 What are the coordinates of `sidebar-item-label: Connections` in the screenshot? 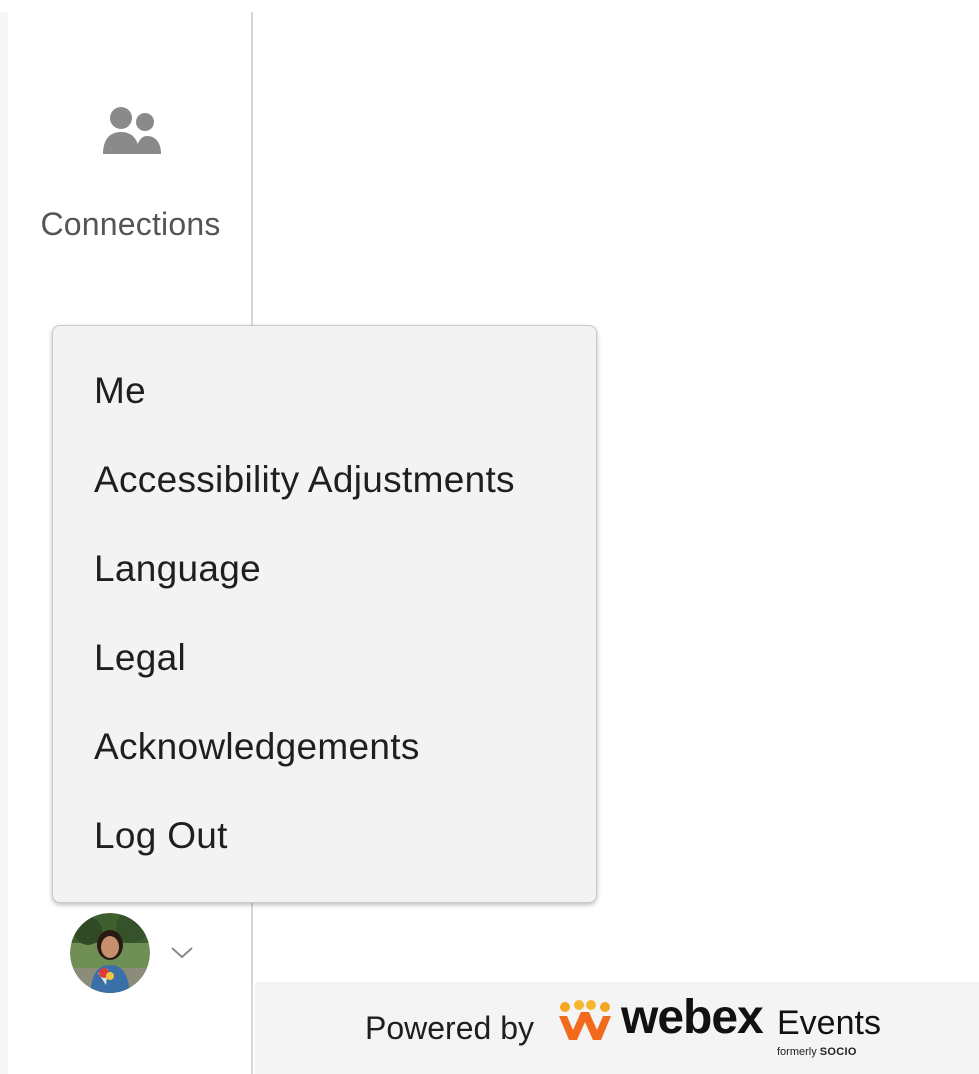 It's located at (130, 224).